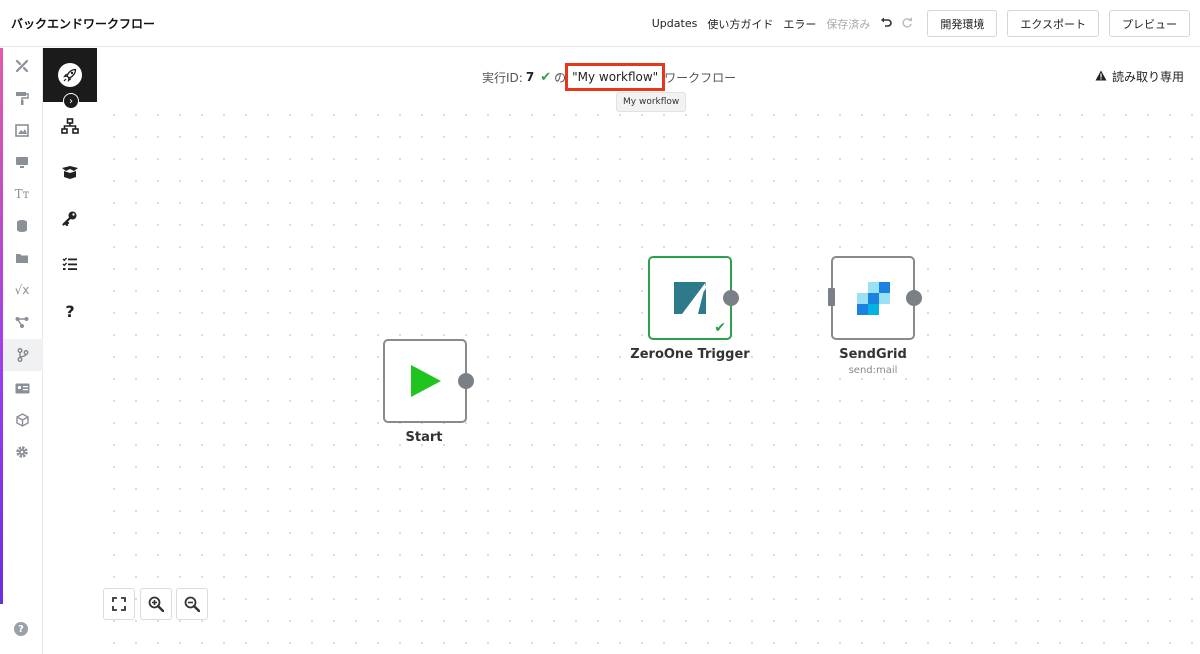 This screenshot has width=1200, height=654. Describe the element at coordinates (873, 370) in the screenshot. I see `sendgrid-sublabel: send:mail` at that location.